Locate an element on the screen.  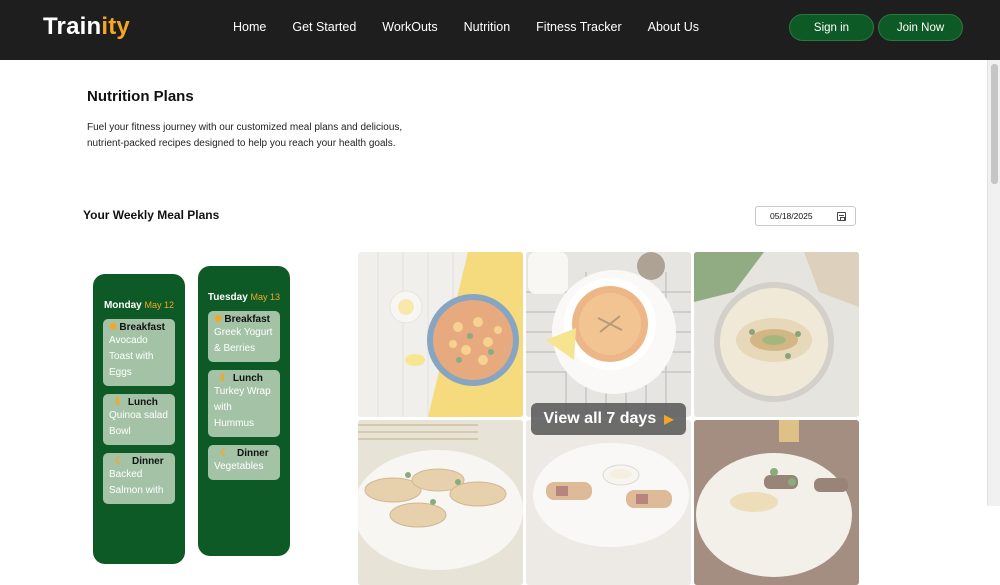
day-heading: Monday May 12 is located at coordinates (139, 305).